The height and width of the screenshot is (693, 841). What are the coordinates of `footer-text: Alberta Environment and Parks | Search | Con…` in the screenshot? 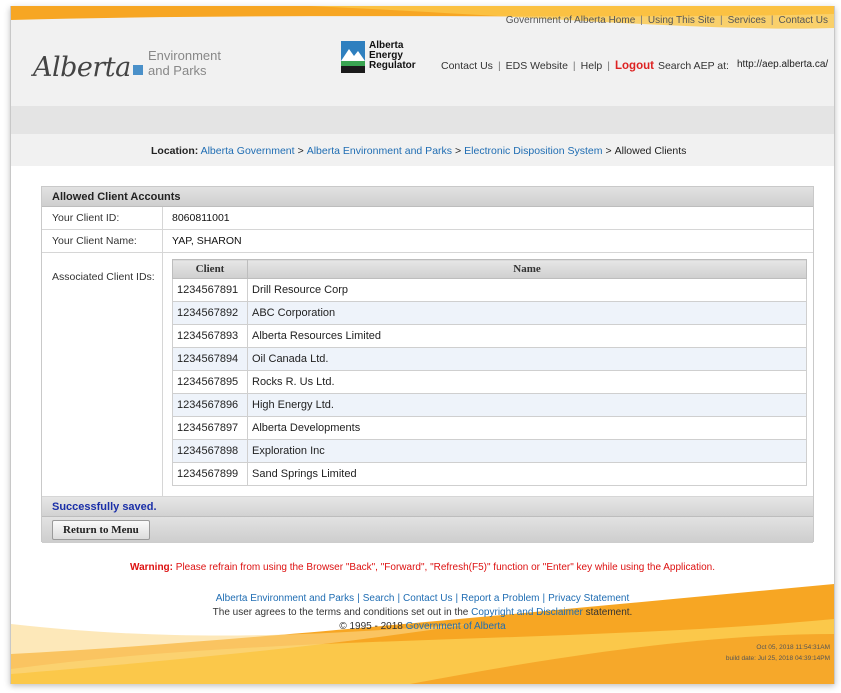 It's located at (422, 613).